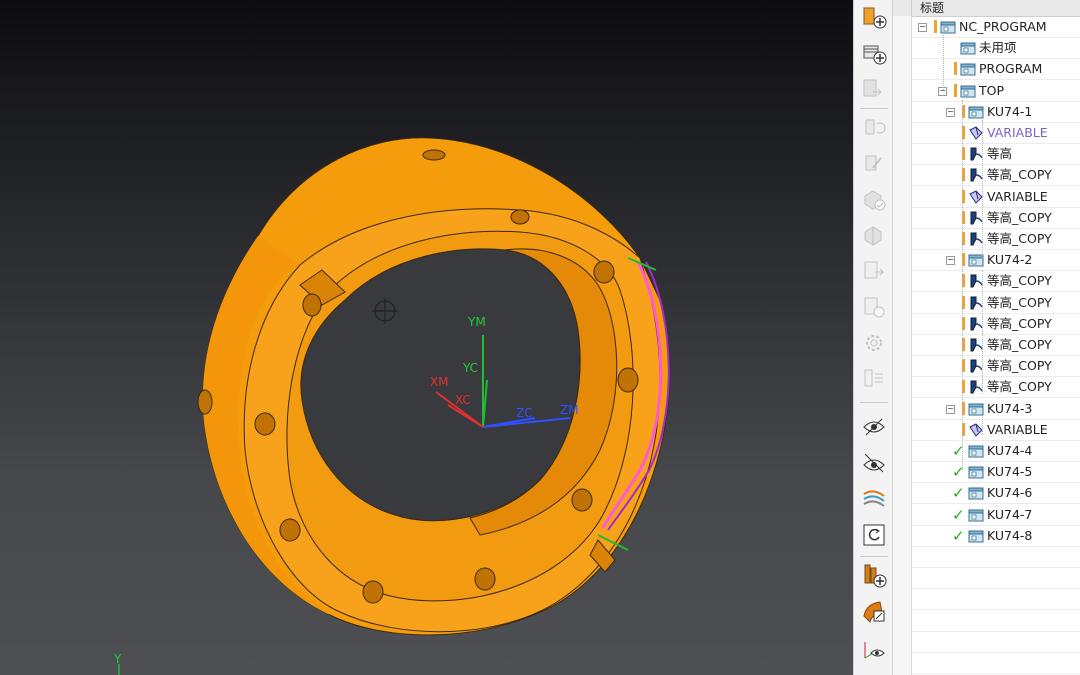 The height and width of the screenshot is (675, 1080). Describe the element at coordinates (996, 536) in the screenshot. I see `tree-row: ✓ KU74-8` at that location.